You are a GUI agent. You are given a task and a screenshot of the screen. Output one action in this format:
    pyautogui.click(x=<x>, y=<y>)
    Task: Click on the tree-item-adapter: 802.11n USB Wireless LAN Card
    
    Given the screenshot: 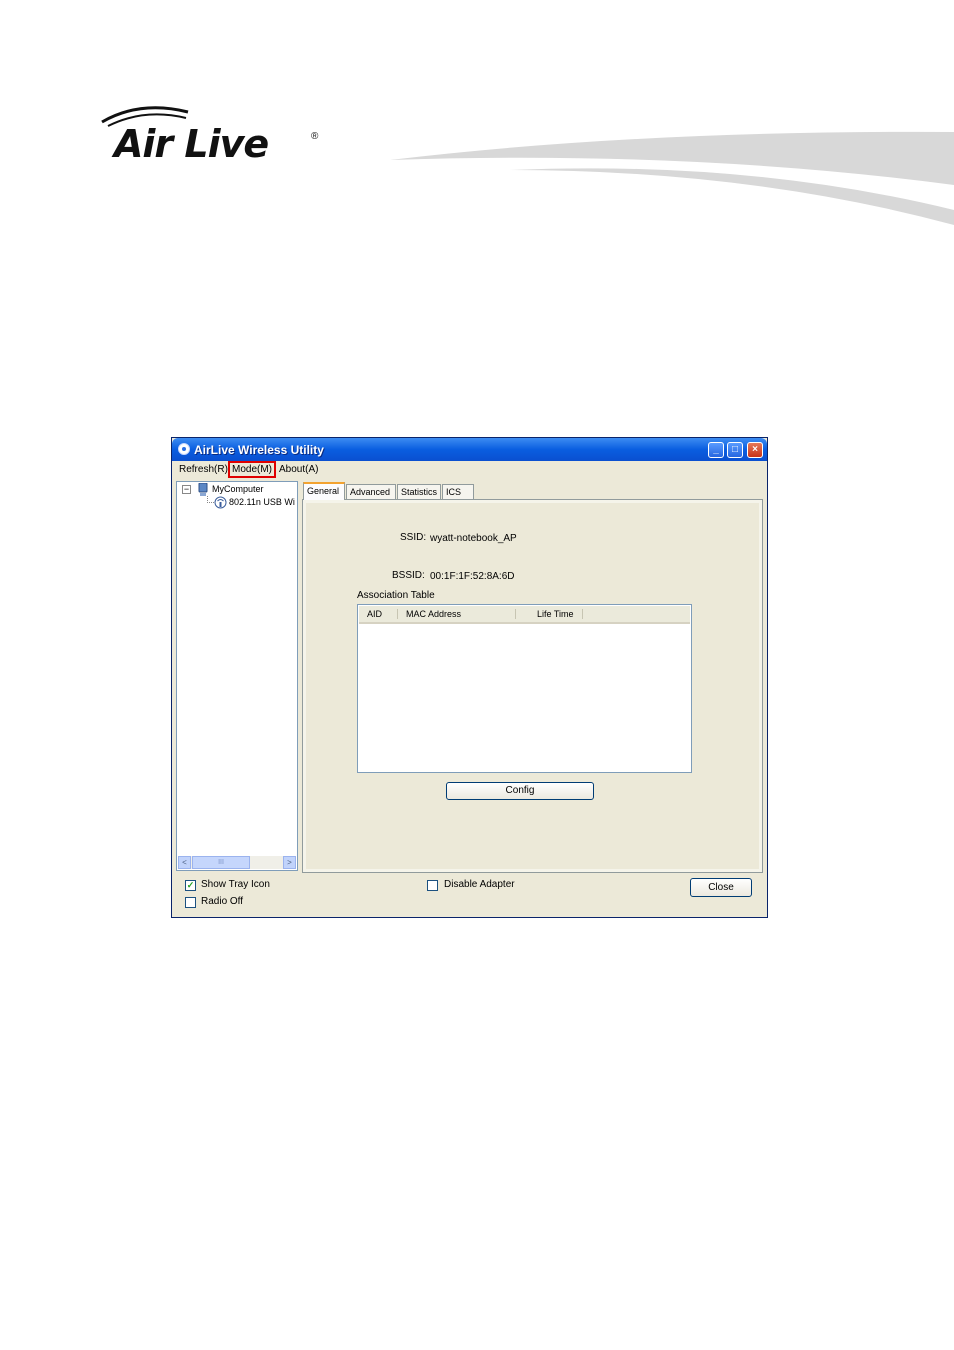 What is the action you would take?
    pyautogui.click(x=262, y=502)
    